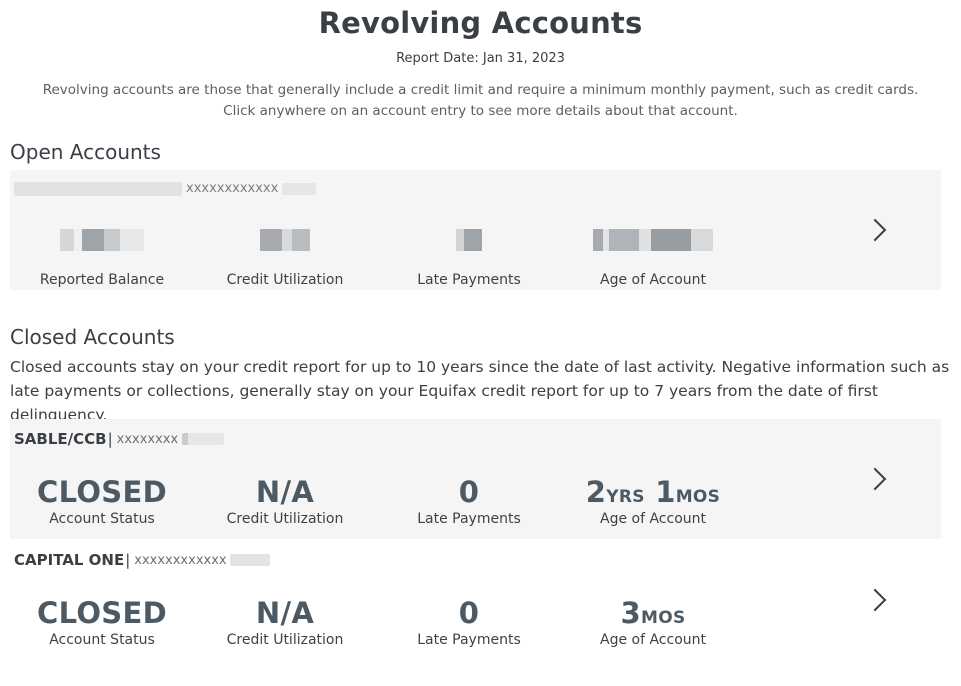 The width and height of the screenshot is (961, 686). Describe the element at coordinates (60, 439) in the screenshot. I see `account-name: SABLE/CCB` at that location.